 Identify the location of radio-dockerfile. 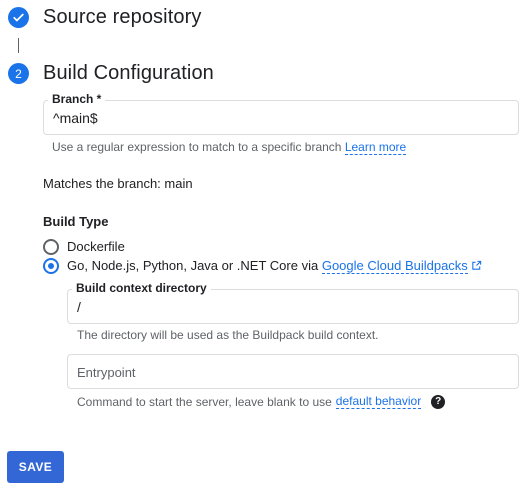
(51, 247).